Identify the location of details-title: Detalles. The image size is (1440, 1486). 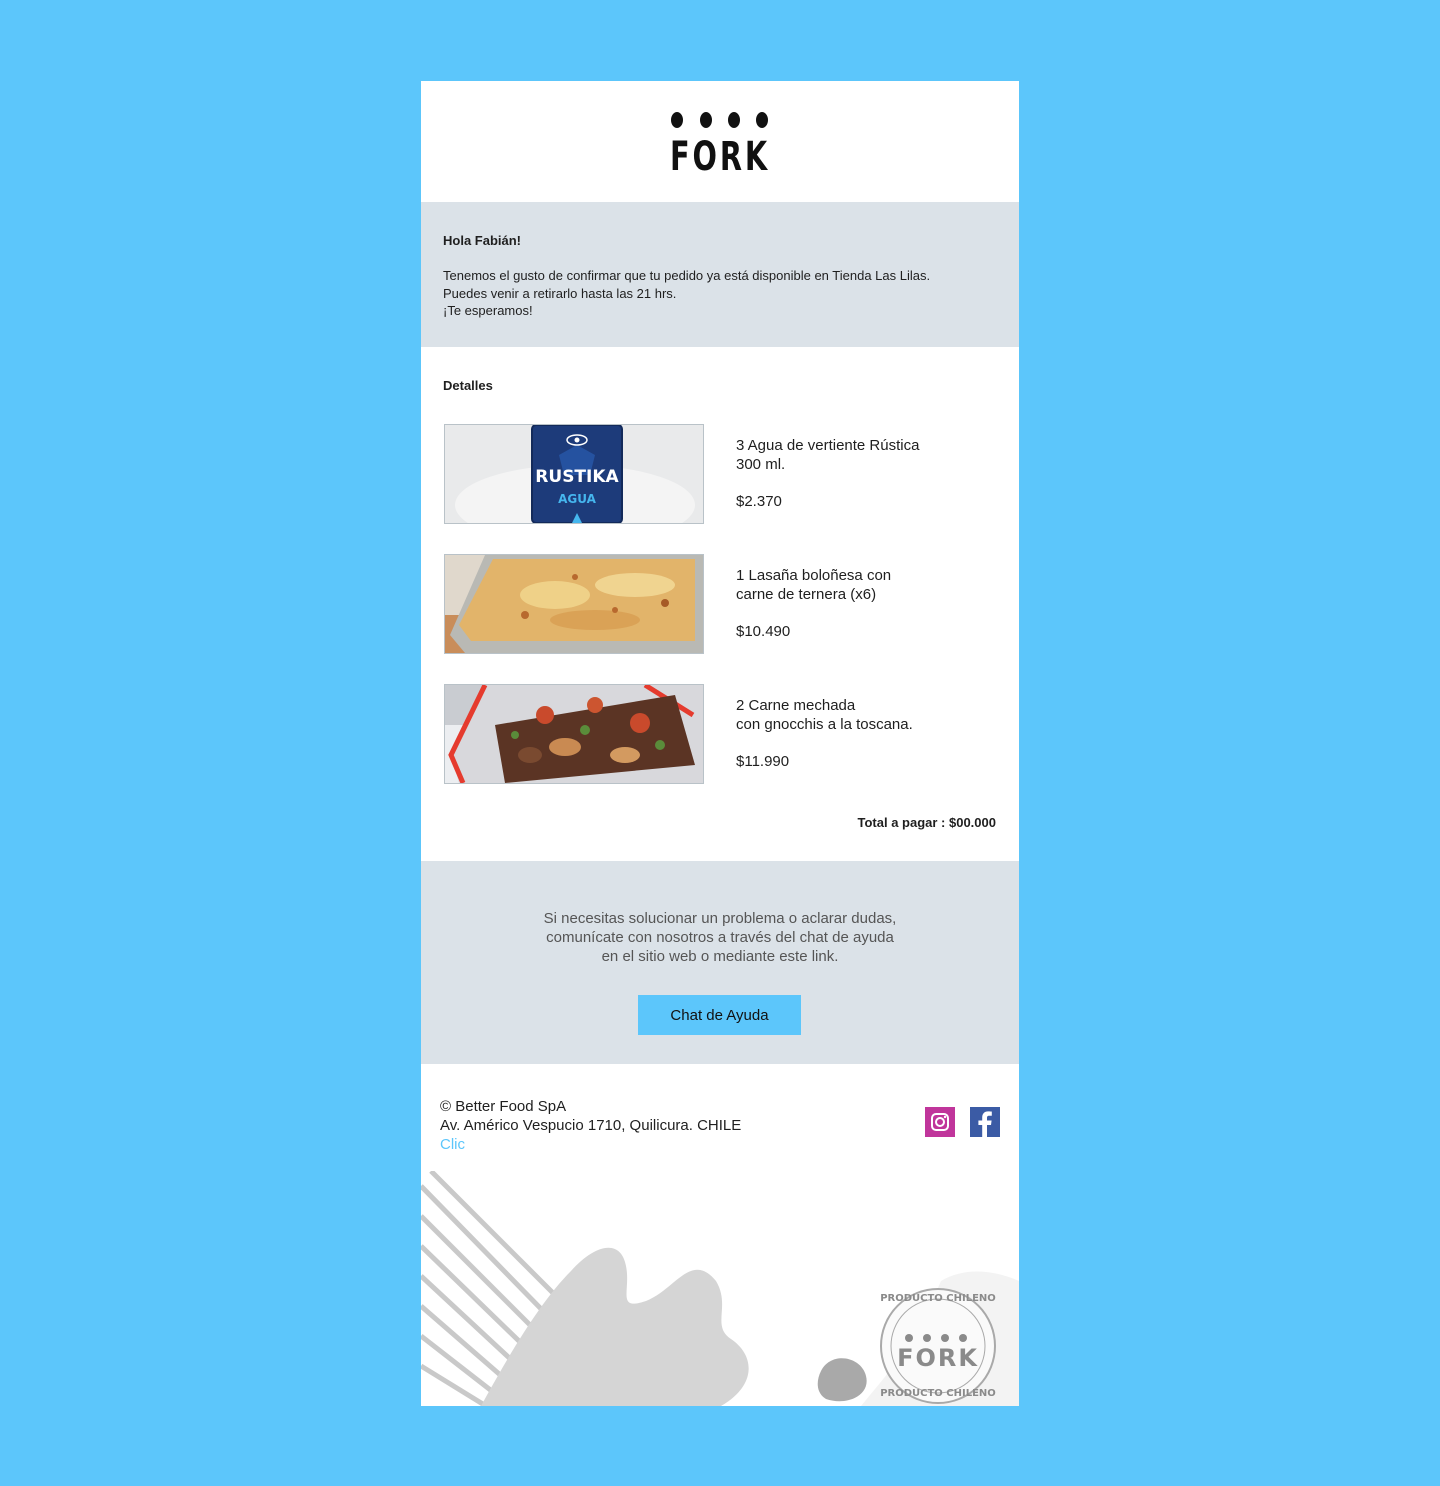
(468, 385).